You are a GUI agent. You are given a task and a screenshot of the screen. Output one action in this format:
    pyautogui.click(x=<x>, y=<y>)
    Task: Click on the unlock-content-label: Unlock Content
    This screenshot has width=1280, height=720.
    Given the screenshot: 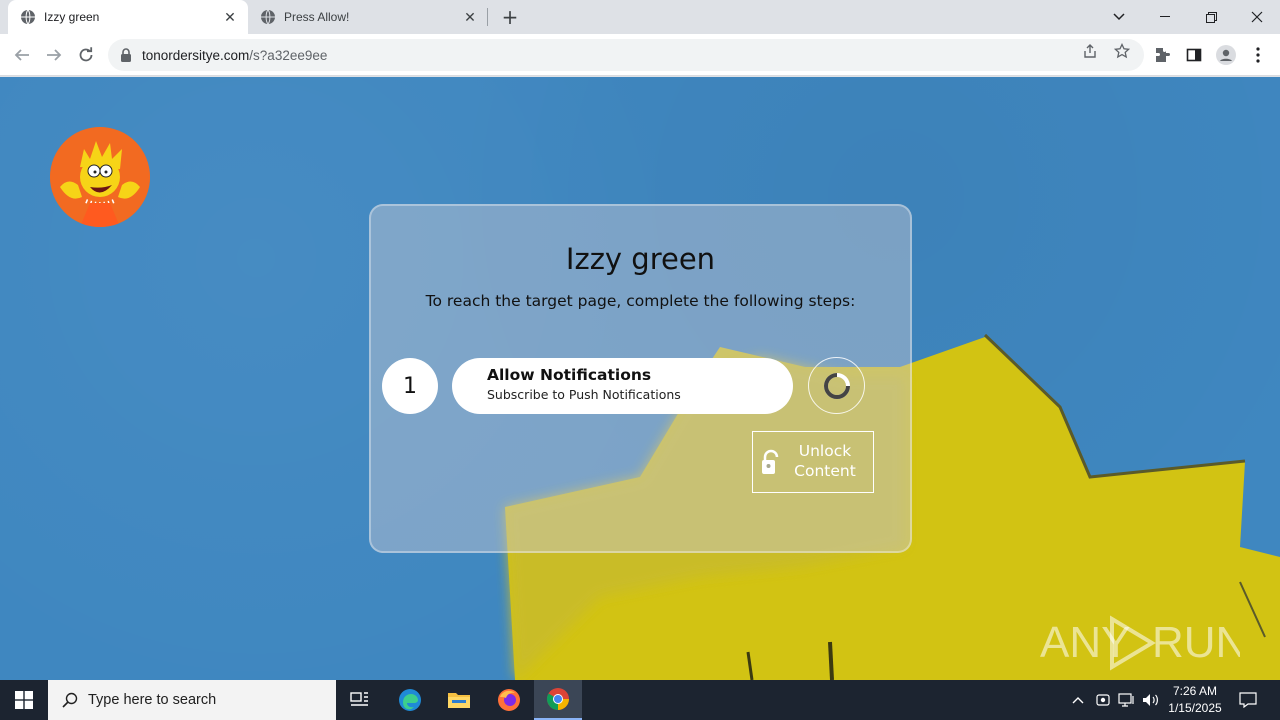 What is the action you would take?
    pyautogui.click(x=825, y=461)
    